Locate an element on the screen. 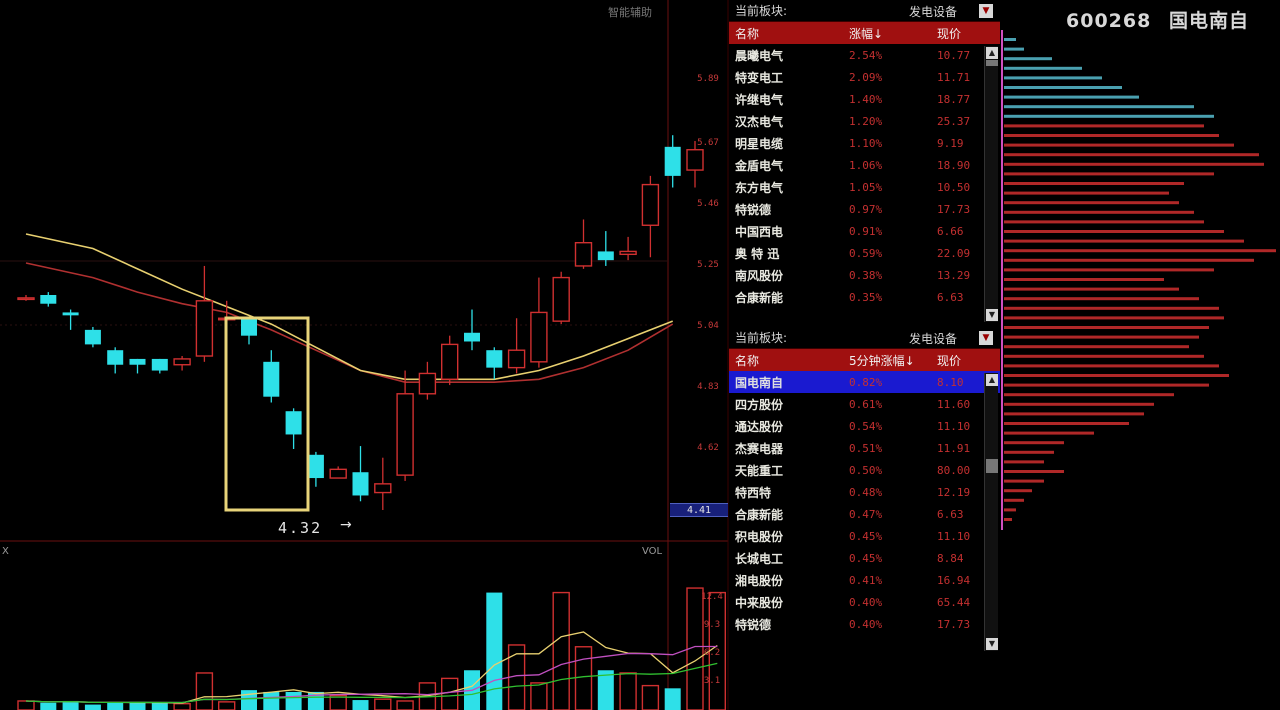 The width and height of the screenshot is (1280, 710). stock-row: 中来股份 0.40% 65.44 is located at coordinates (864, 602).